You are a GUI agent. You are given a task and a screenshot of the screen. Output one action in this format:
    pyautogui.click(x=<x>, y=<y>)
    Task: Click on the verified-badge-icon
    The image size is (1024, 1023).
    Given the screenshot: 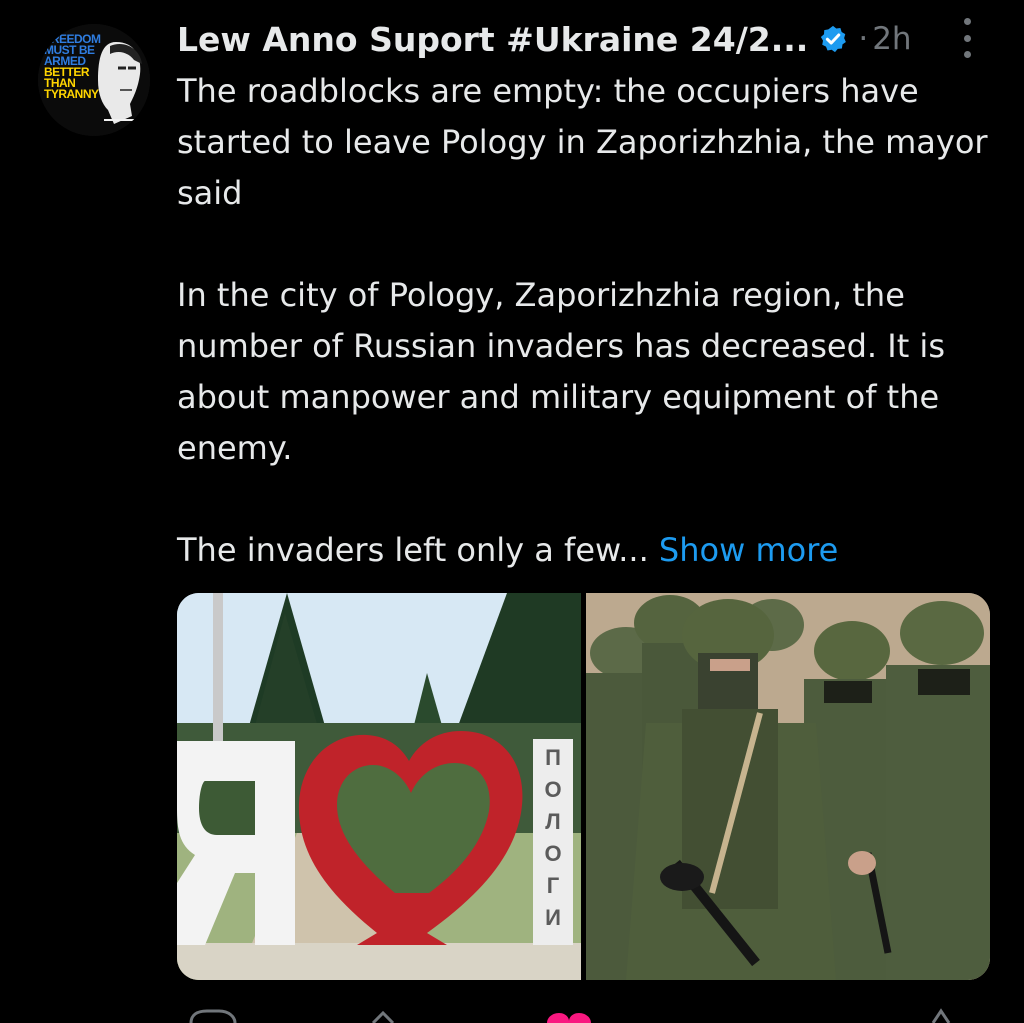 What is the action you would take?
    pyautogui.click(x=833, y=39)
    